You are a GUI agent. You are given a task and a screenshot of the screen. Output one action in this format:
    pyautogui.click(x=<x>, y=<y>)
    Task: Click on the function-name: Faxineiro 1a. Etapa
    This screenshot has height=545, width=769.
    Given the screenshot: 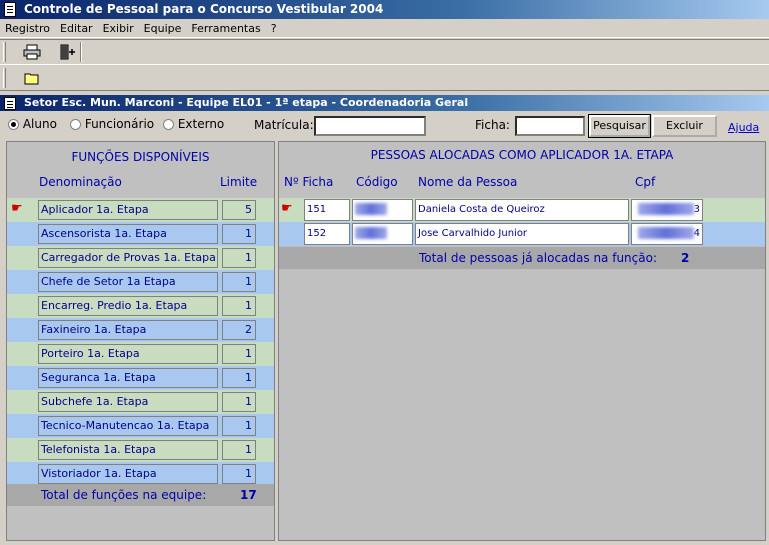 What is the action you would take?
    pyautogui.click(x=128, y=330)
    